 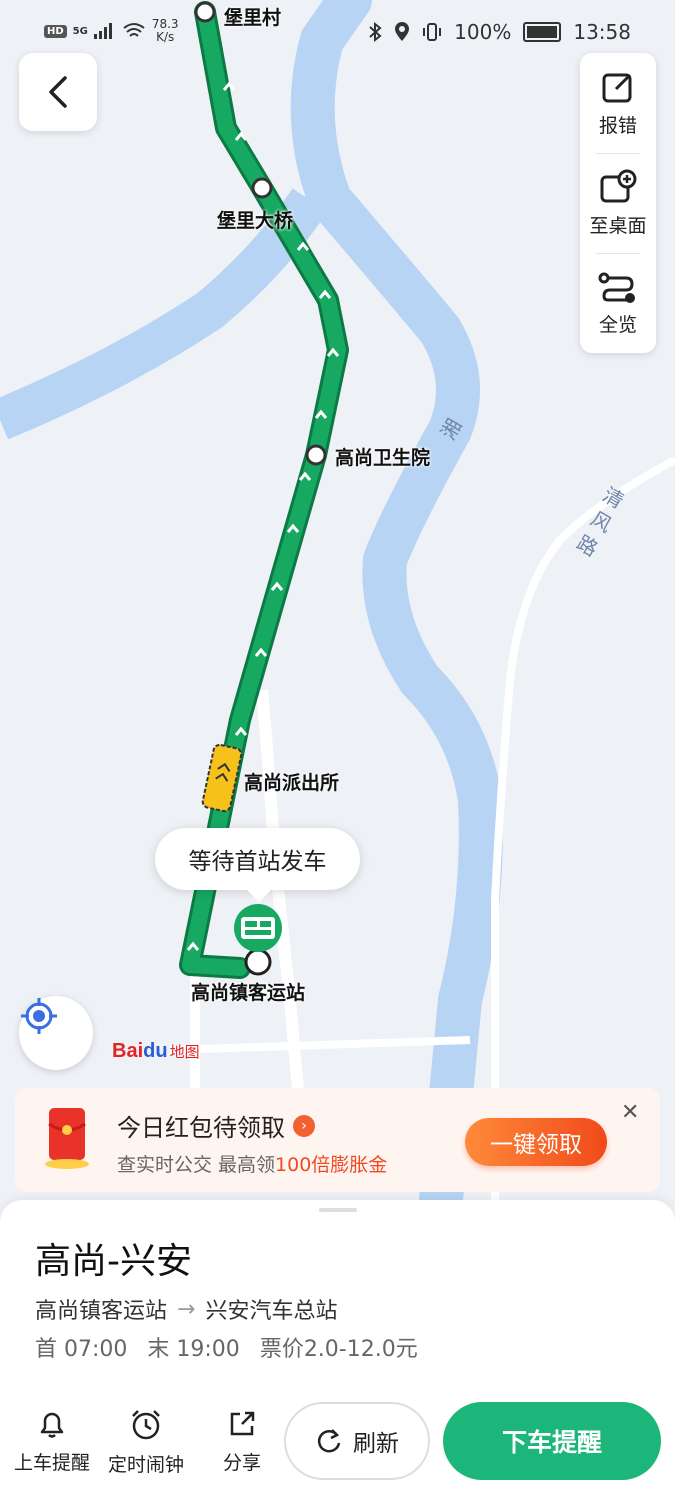 What do you see at coordinates (258, 962) in the screenshot?
I see `first-stop-marker` at bounding box center [258, 962].